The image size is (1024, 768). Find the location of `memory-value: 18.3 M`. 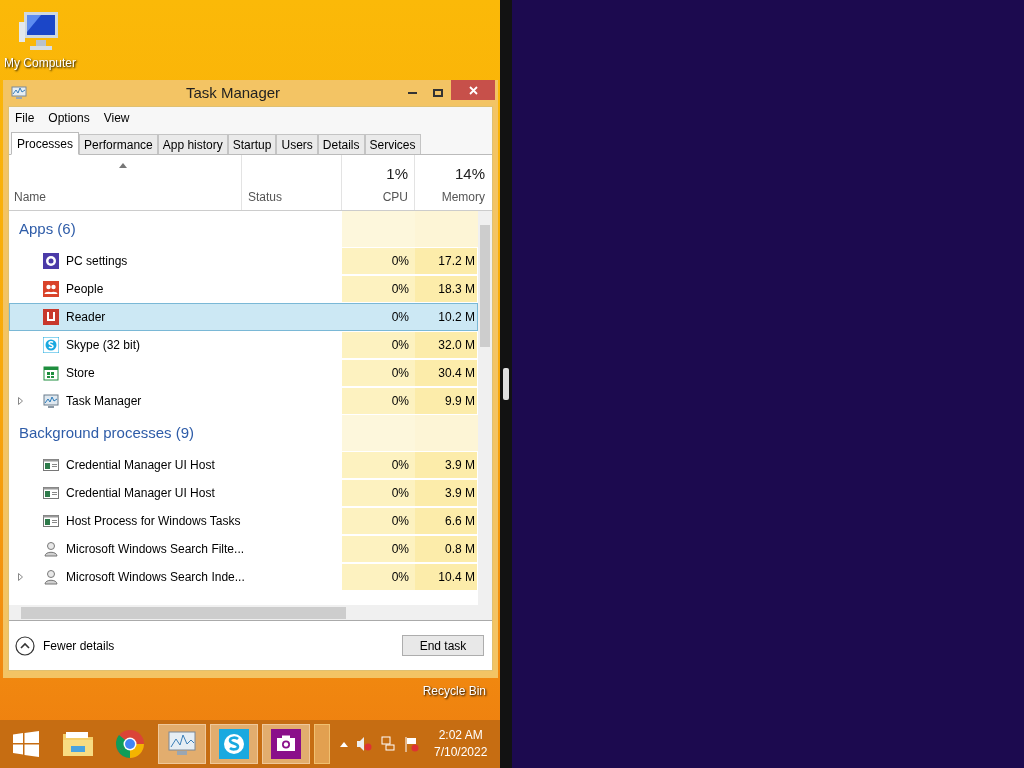

memory-value: 18.3 M is located at coordinates (456, 289).